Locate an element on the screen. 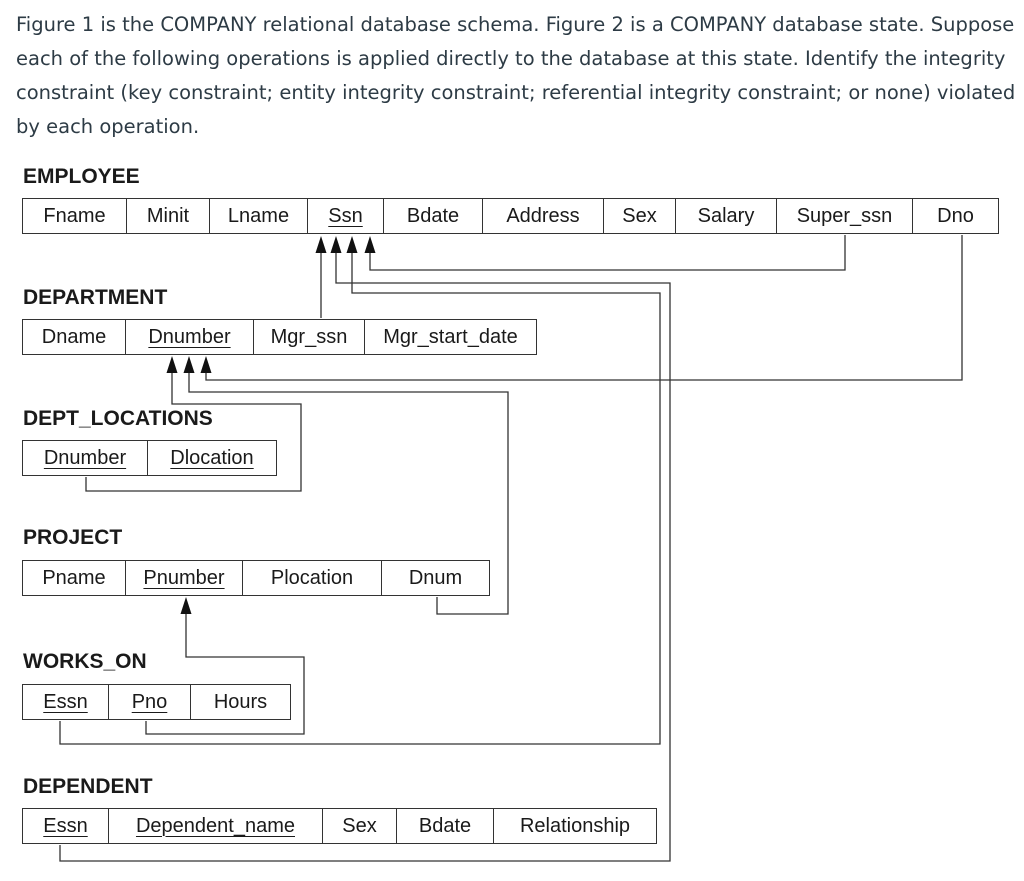  fk-line-dno is located at coordinates (584, 308).